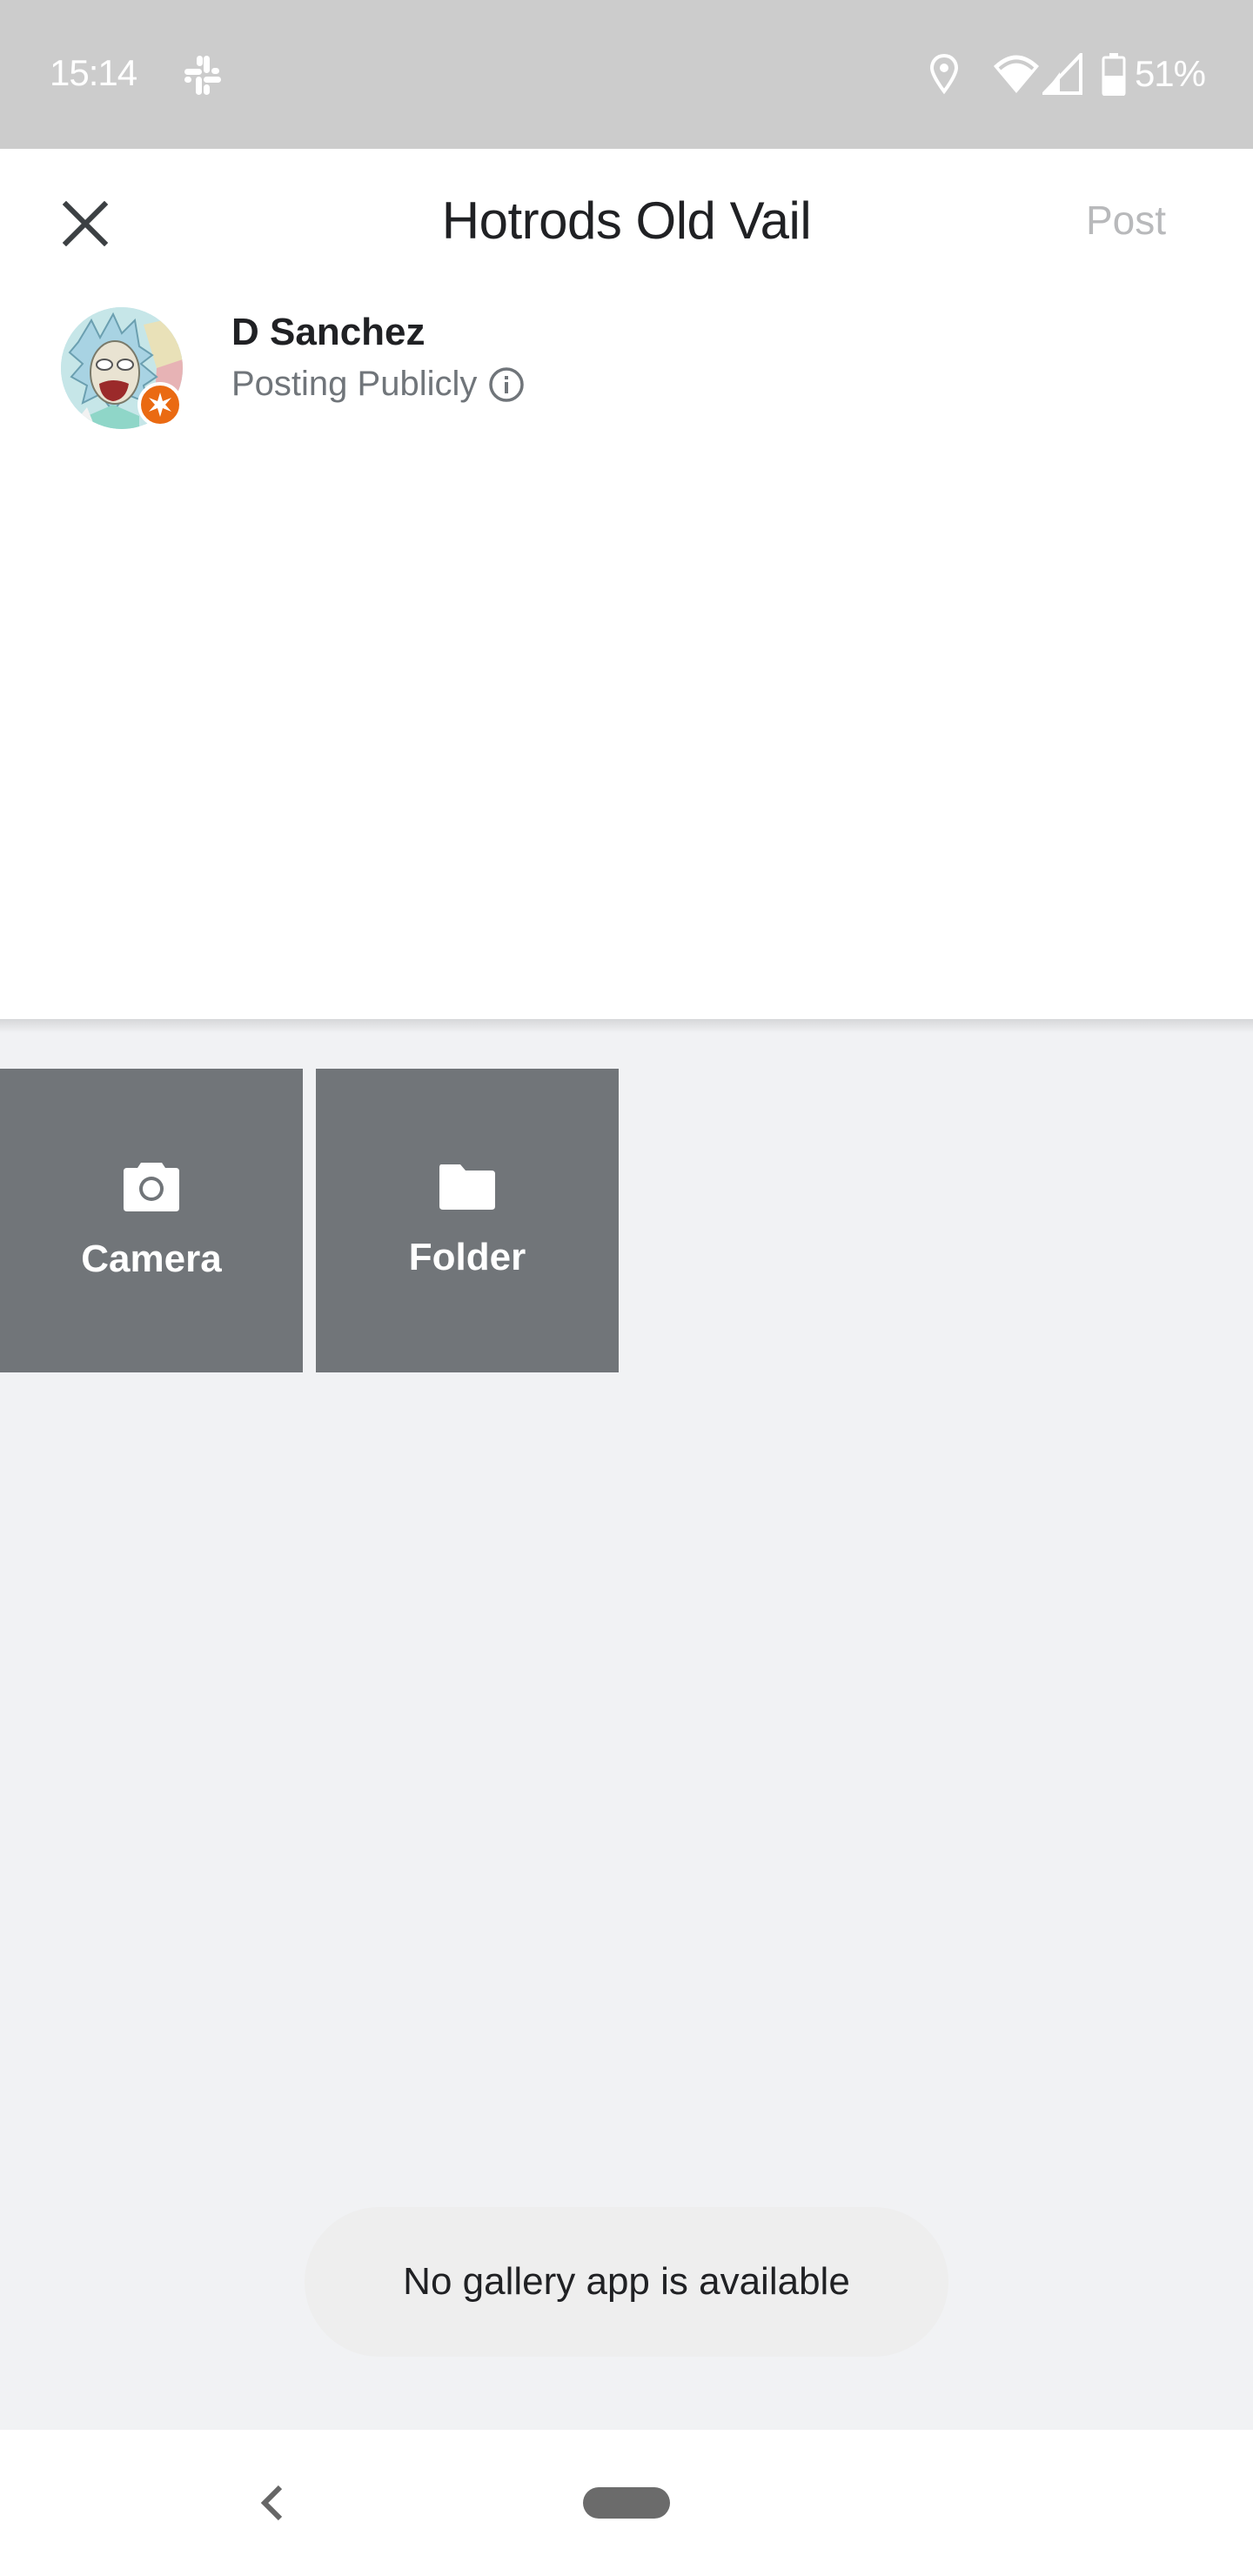 The height and width of the screenshot is (2576, 1253). What do you see at coordinates (151, 1258) in the screenshot?
I see `camera-label: Camera` at bounding box center [151, 1258].